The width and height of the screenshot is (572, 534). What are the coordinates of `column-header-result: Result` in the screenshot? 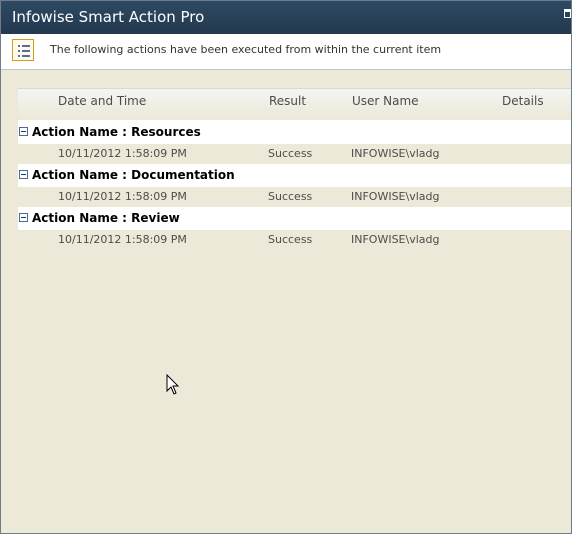 It's located at (287, 101).